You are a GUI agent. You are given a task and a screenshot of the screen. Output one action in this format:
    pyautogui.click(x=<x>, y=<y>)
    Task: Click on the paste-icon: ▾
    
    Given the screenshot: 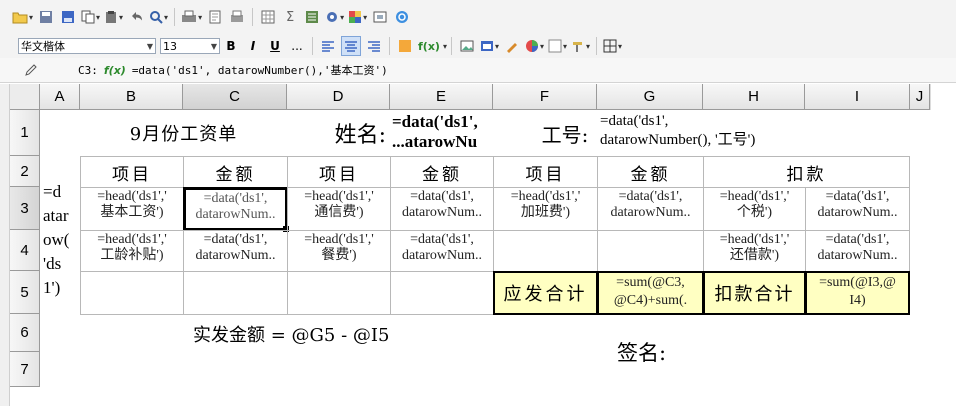 What is the action you would take?
    pyautogui.click(x=113, y=17)
    